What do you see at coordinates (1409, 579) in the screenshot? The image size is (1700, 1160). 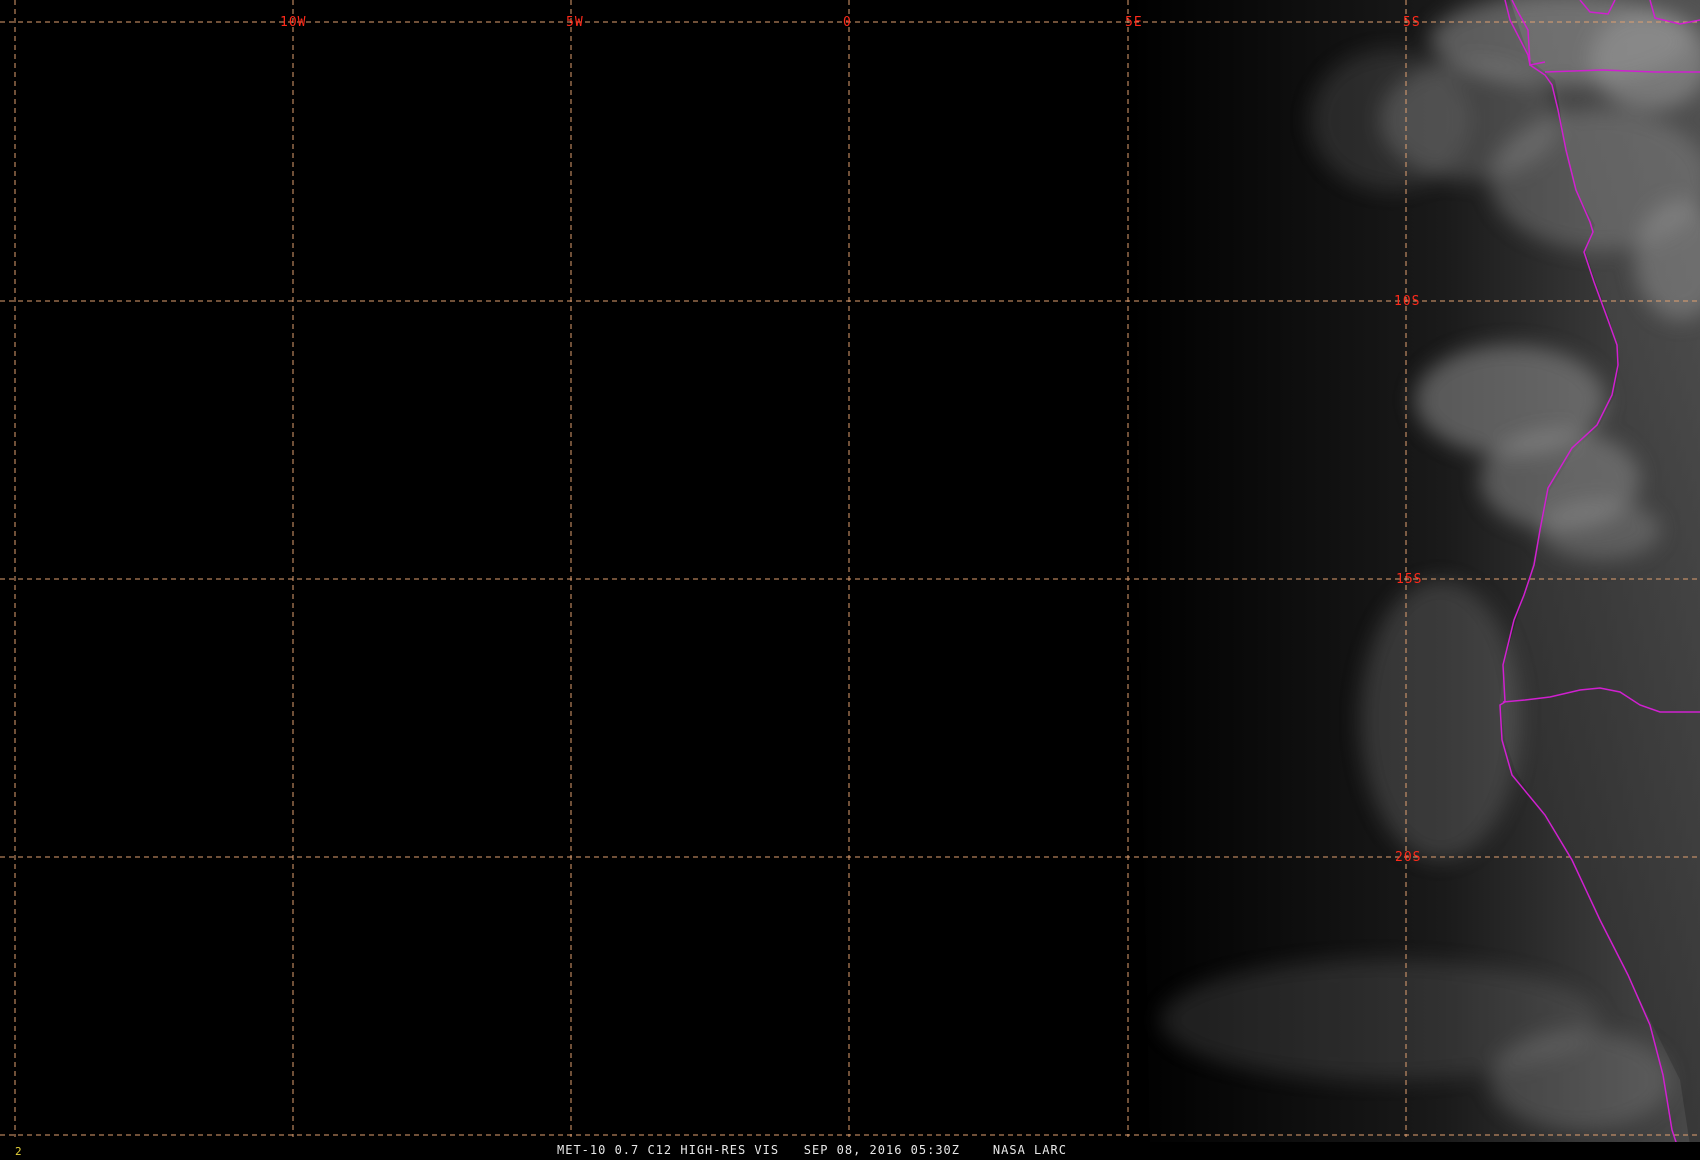 I see `lat-label: 15S` at bounding box center [1409, 579].